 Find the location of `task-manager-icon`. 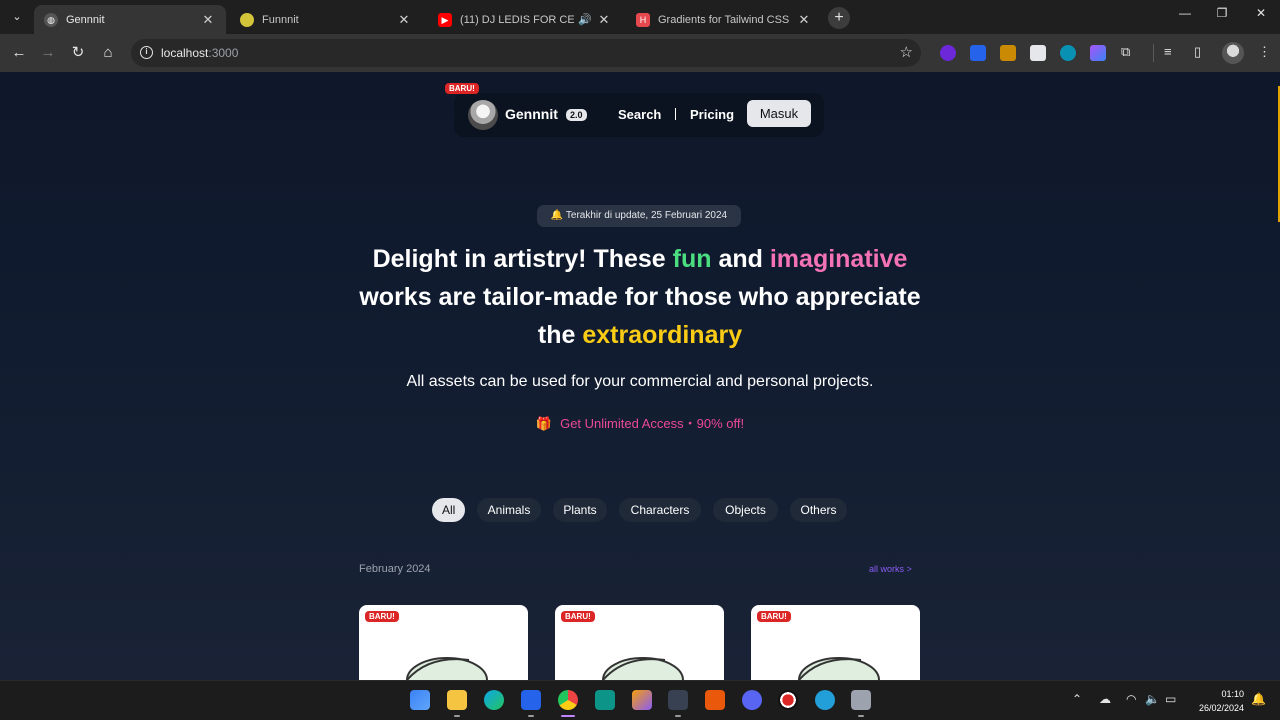

task-manager-icon is located at coordinates (861, 700).